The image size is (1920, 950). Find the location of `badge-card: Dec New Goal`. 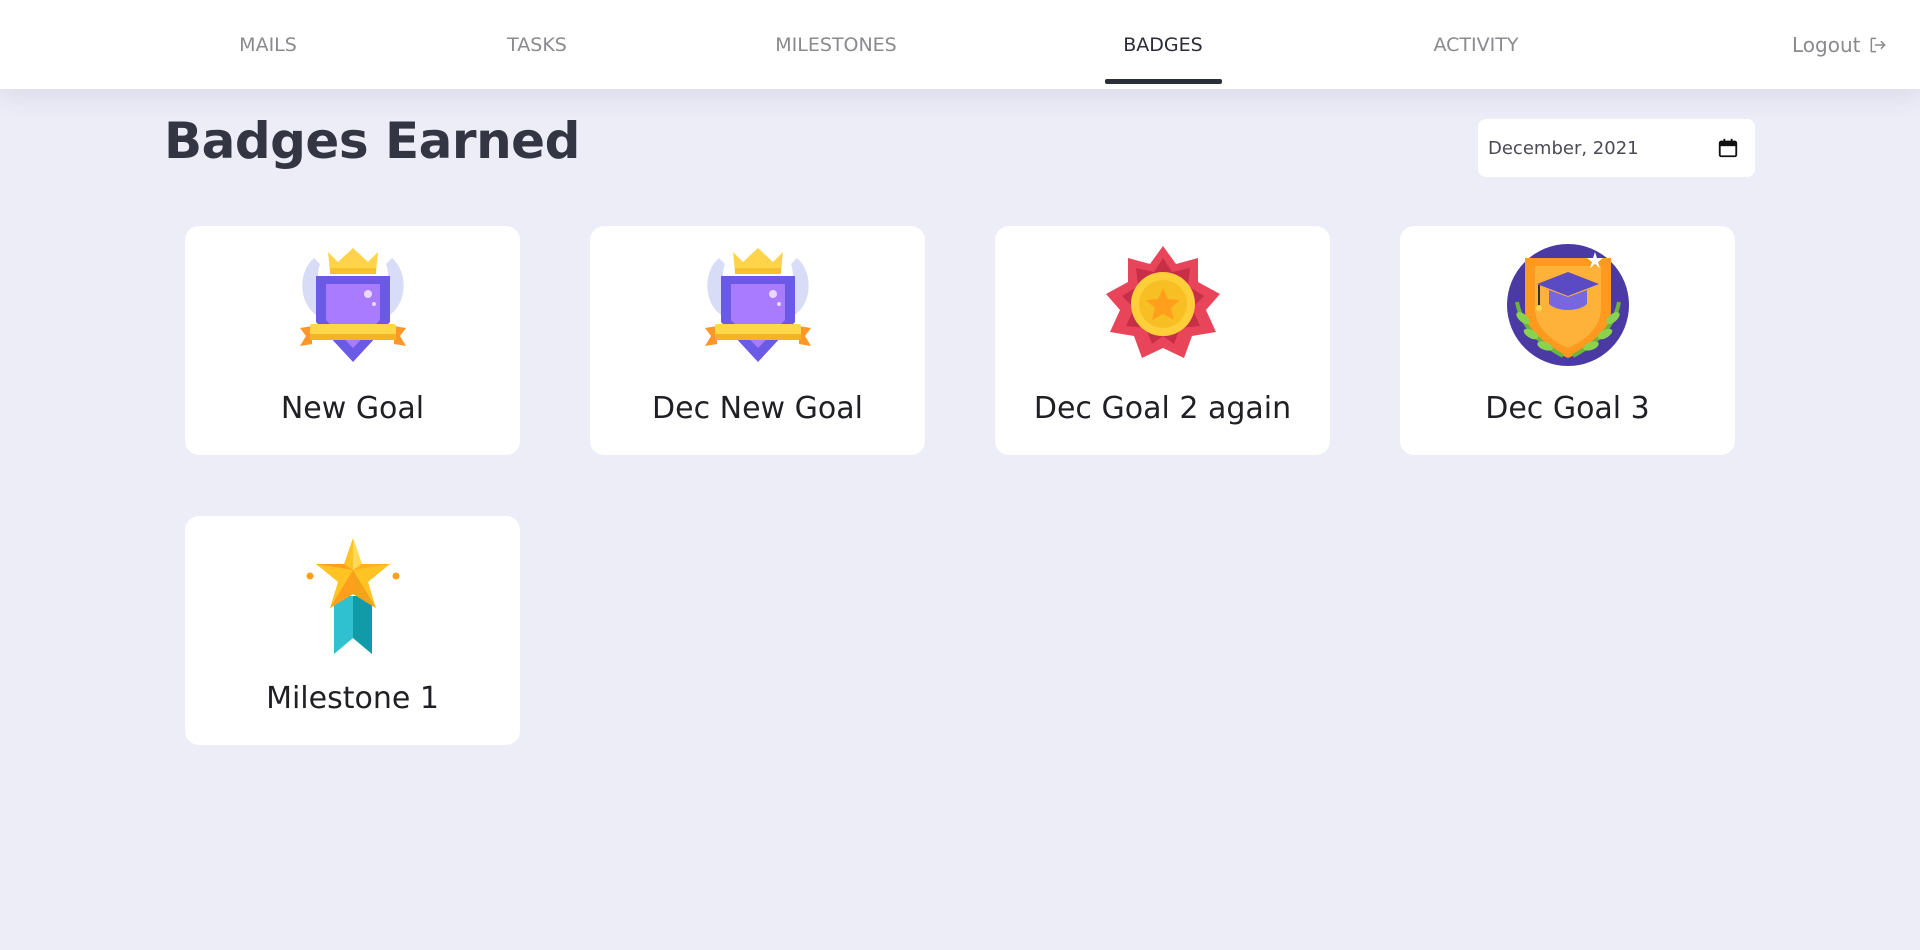

badge-card: Dec New Goal is located at coordinates (757, 340).